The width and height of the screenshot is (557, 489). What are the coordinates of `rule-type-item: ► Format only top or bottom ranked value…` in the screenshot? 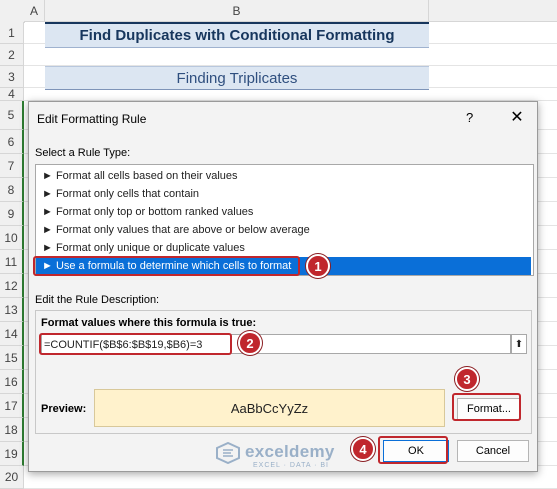 It's located at (283, 212).